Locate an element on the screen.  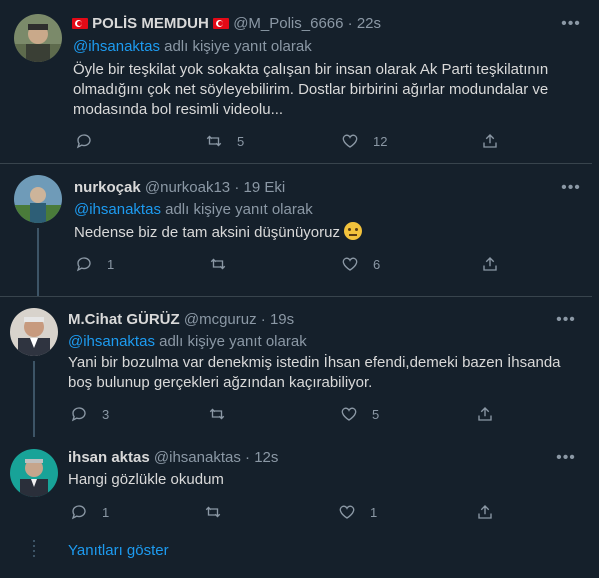
display-name: POLİS MEMDUH is located at coordinates (150, 23).